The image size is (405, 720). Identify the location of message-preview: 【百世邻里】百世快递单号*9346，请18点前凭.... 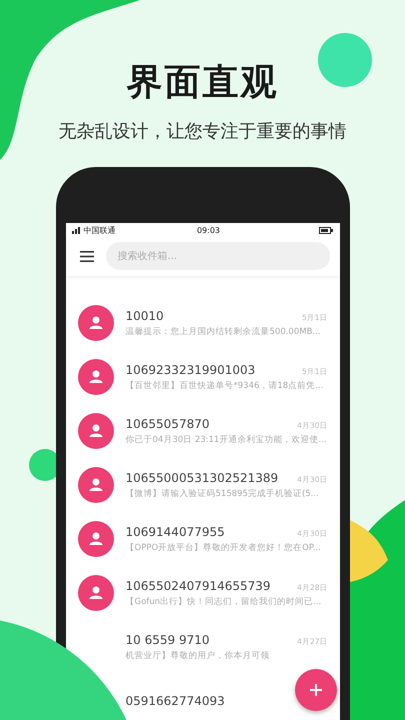
(225, 386).